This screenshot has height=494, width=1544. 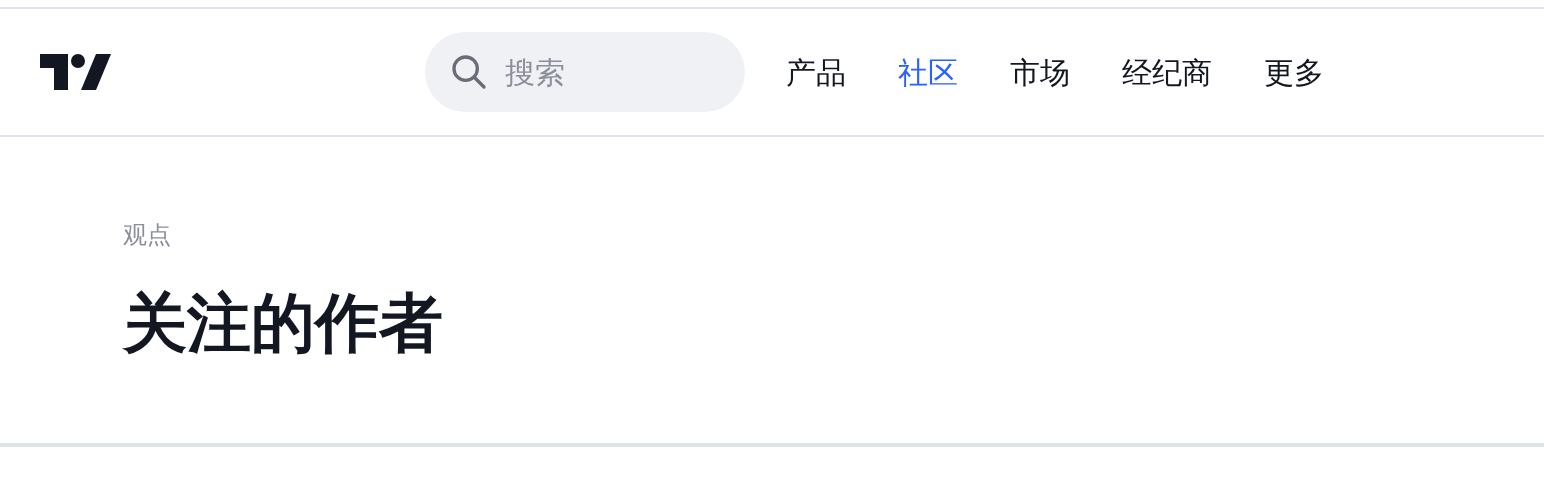 What do you see at coordinates (1167, 72) in the screenshot?
I see `nav-link: 经纪商` at bounding box center [1167, 72].